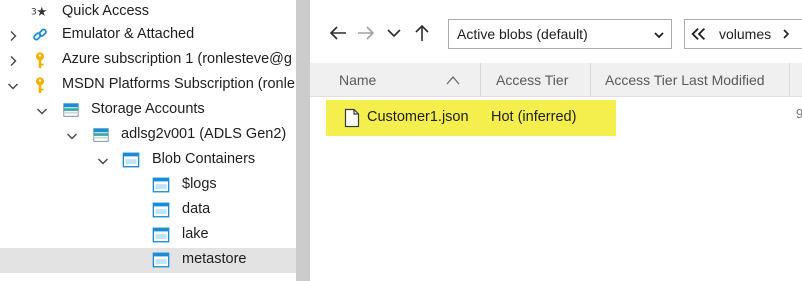 Image resolution: width=802 pixels, height=281 pixels. I want to click on tree-item: 3 Quick Access, so click(148, 12).